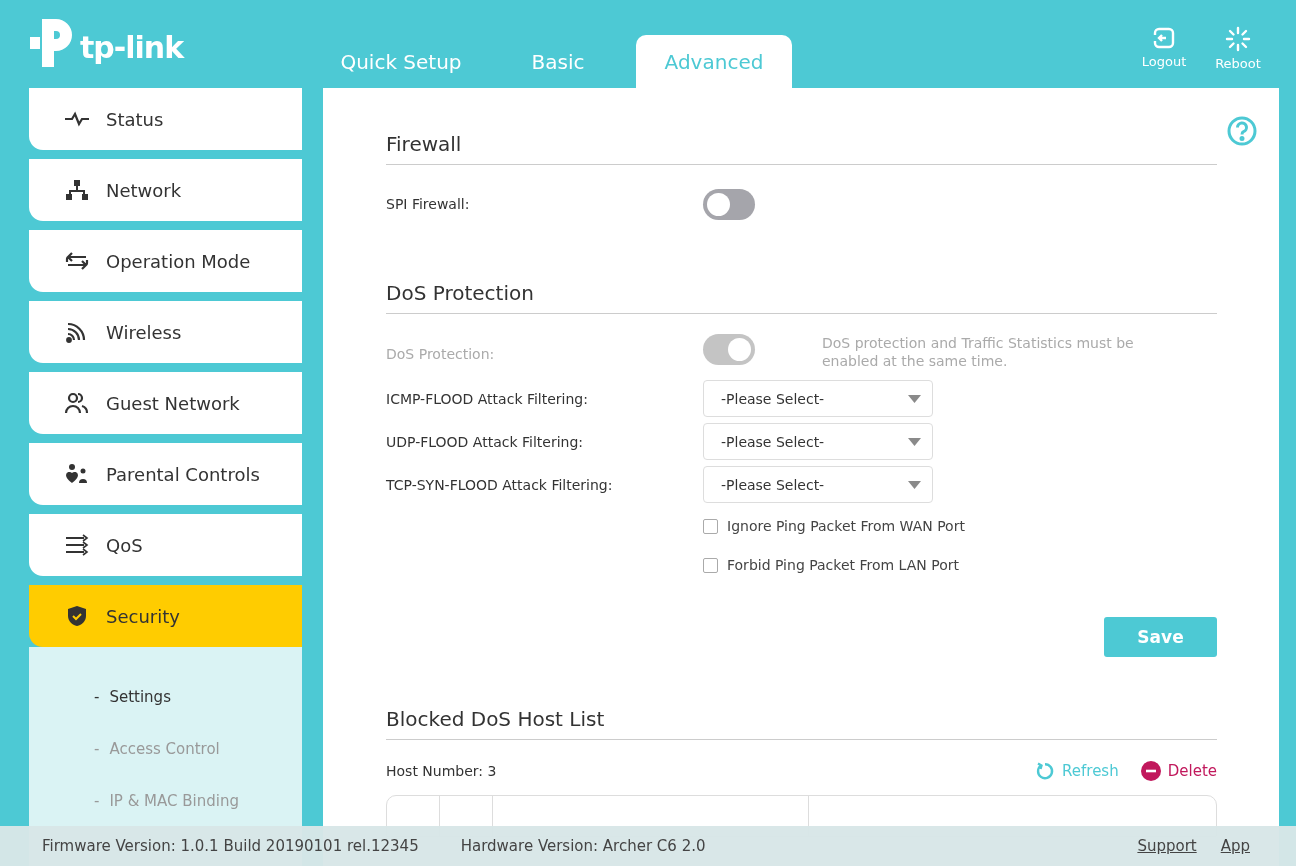 This screenshot has width=1296, height=866. I want to click on hardware-version-text: Hardware Version: Archer C6 2.0, so click(583, 846).